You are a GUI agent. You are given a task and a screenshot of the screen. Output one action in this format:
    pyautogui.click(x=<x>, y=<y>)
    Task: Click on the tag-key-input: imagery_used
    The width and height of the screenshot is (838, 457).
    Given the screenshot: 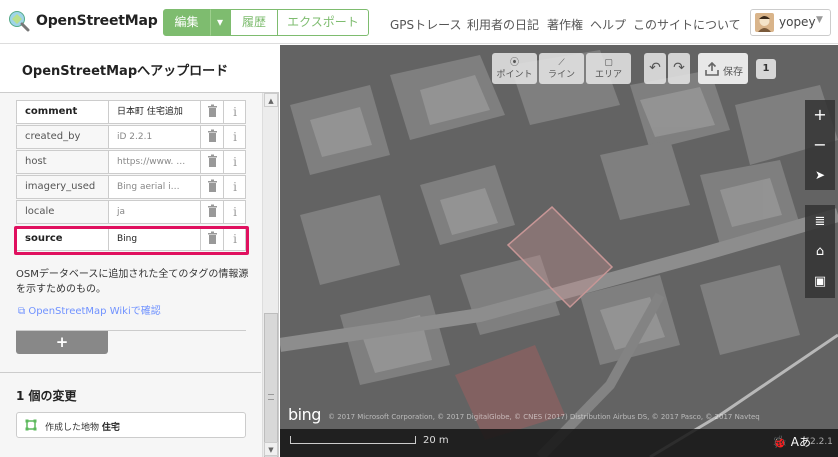 What is the action you would take?
    pyautogui.click(x=63, y=187)
    